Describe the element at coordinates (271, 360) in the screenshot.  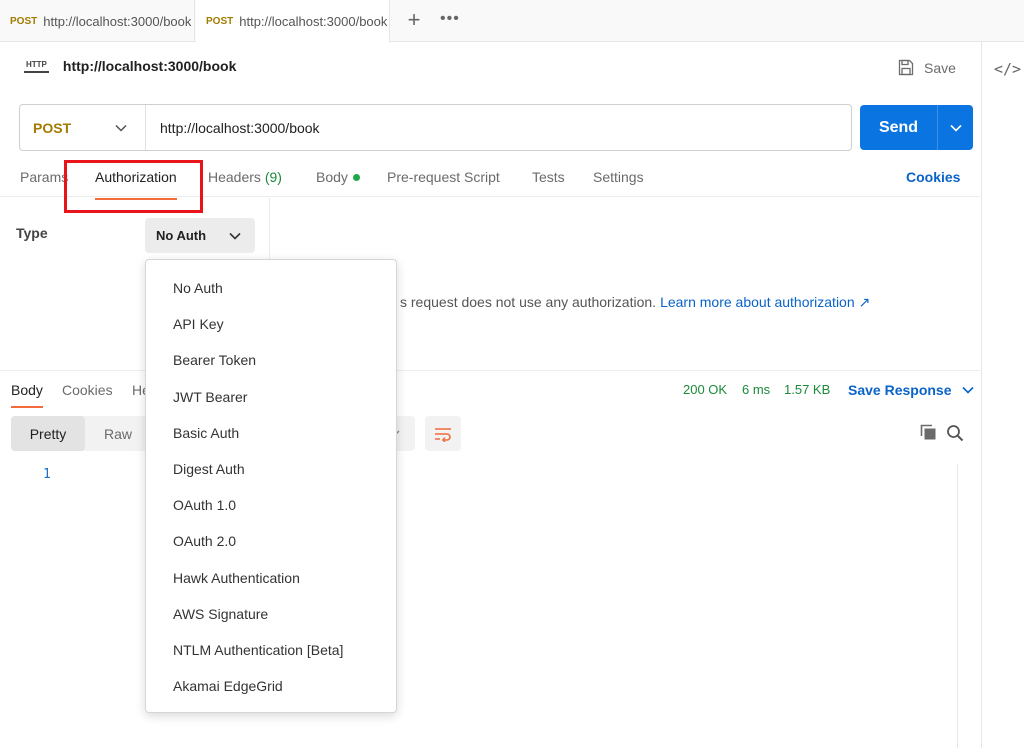
I see `dropdown-item: Bearer Token` at that location.